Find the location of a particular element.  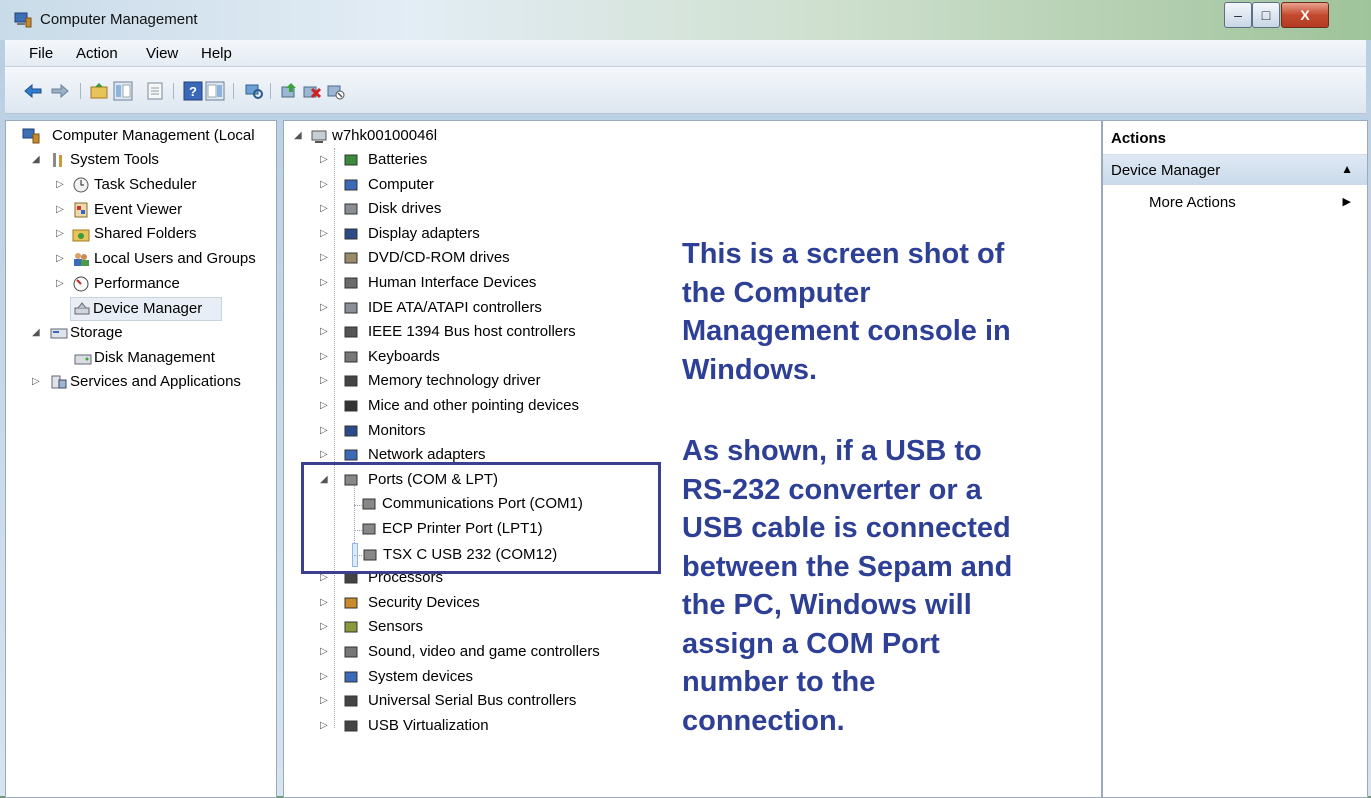

show-hide-tree-icon is located at coordinates (123, 91).